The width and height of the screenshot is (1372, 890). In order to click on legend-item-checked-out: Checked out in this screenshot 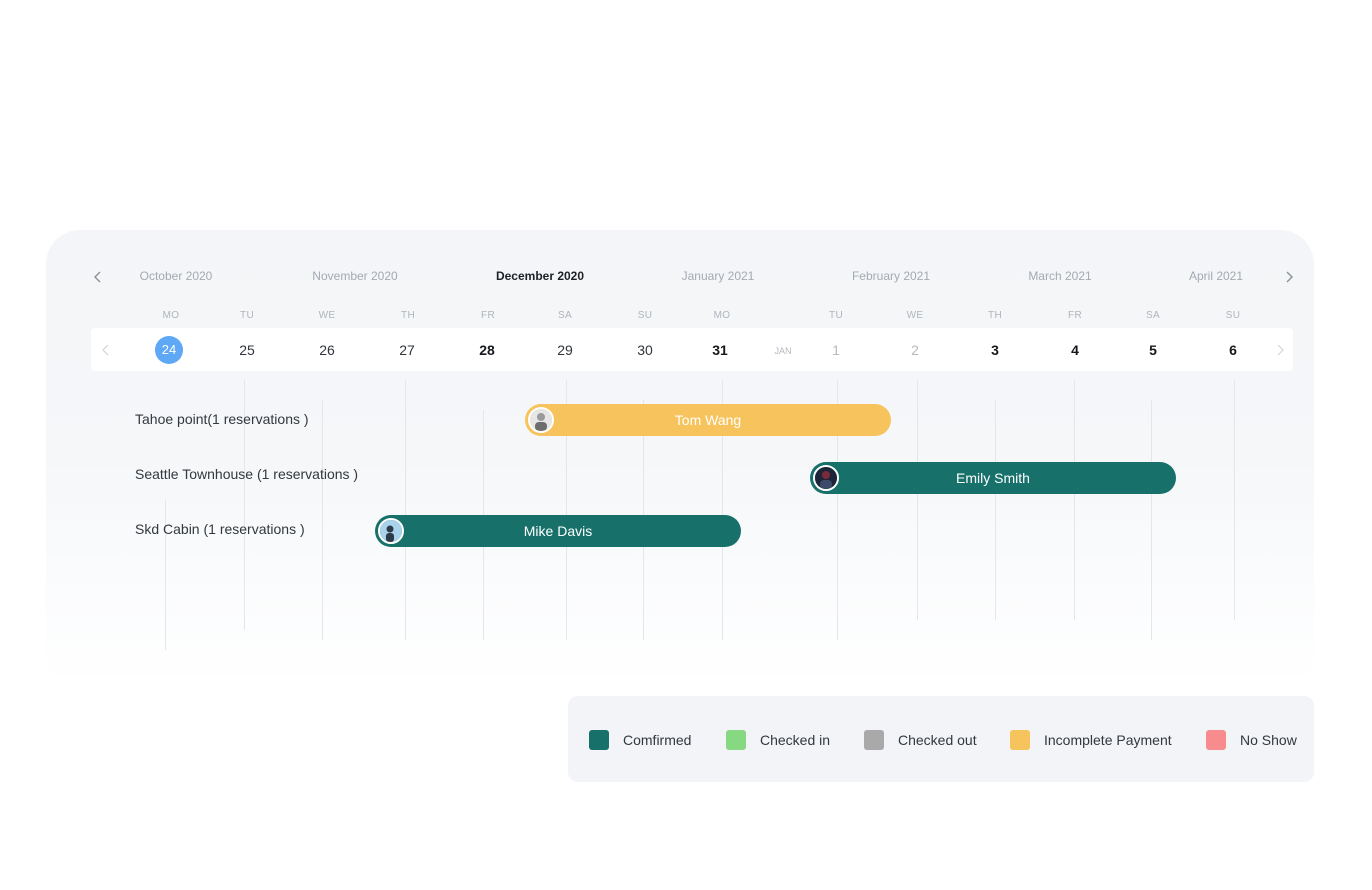, I will do `click(920, 740)`.